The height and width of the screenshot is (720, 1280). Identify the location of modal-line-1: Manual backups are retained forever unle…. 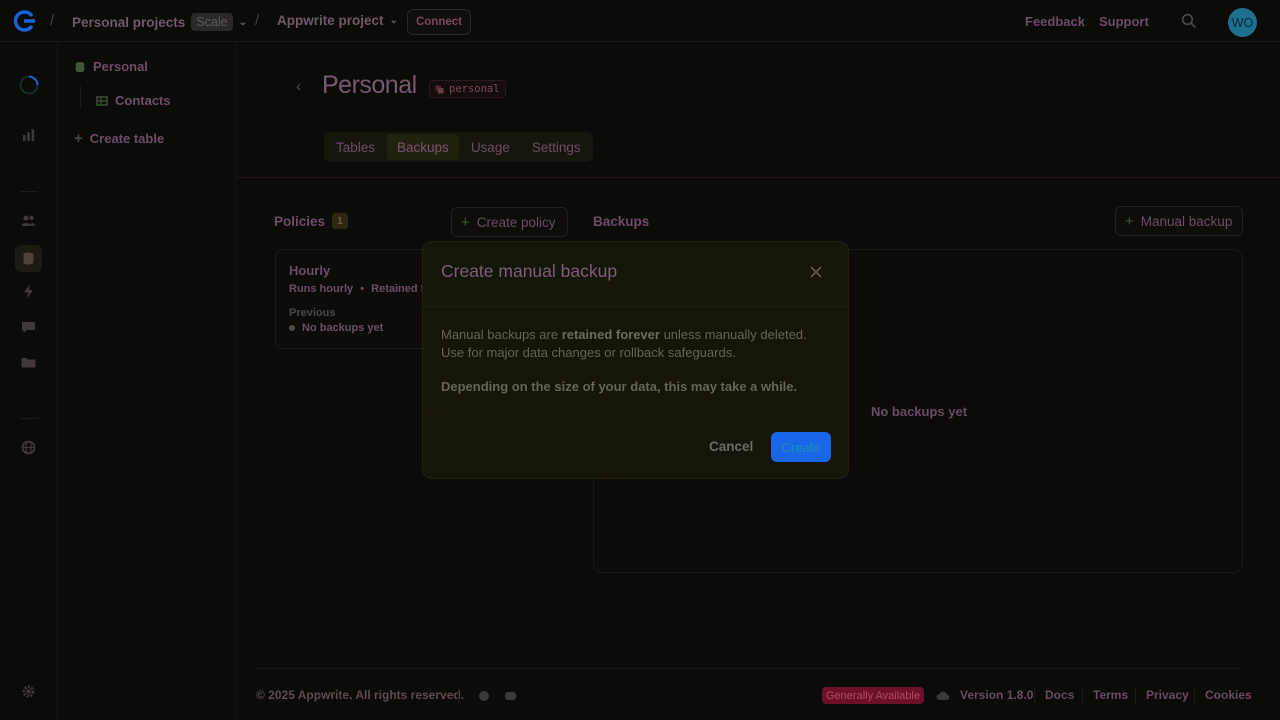
(638, 335).